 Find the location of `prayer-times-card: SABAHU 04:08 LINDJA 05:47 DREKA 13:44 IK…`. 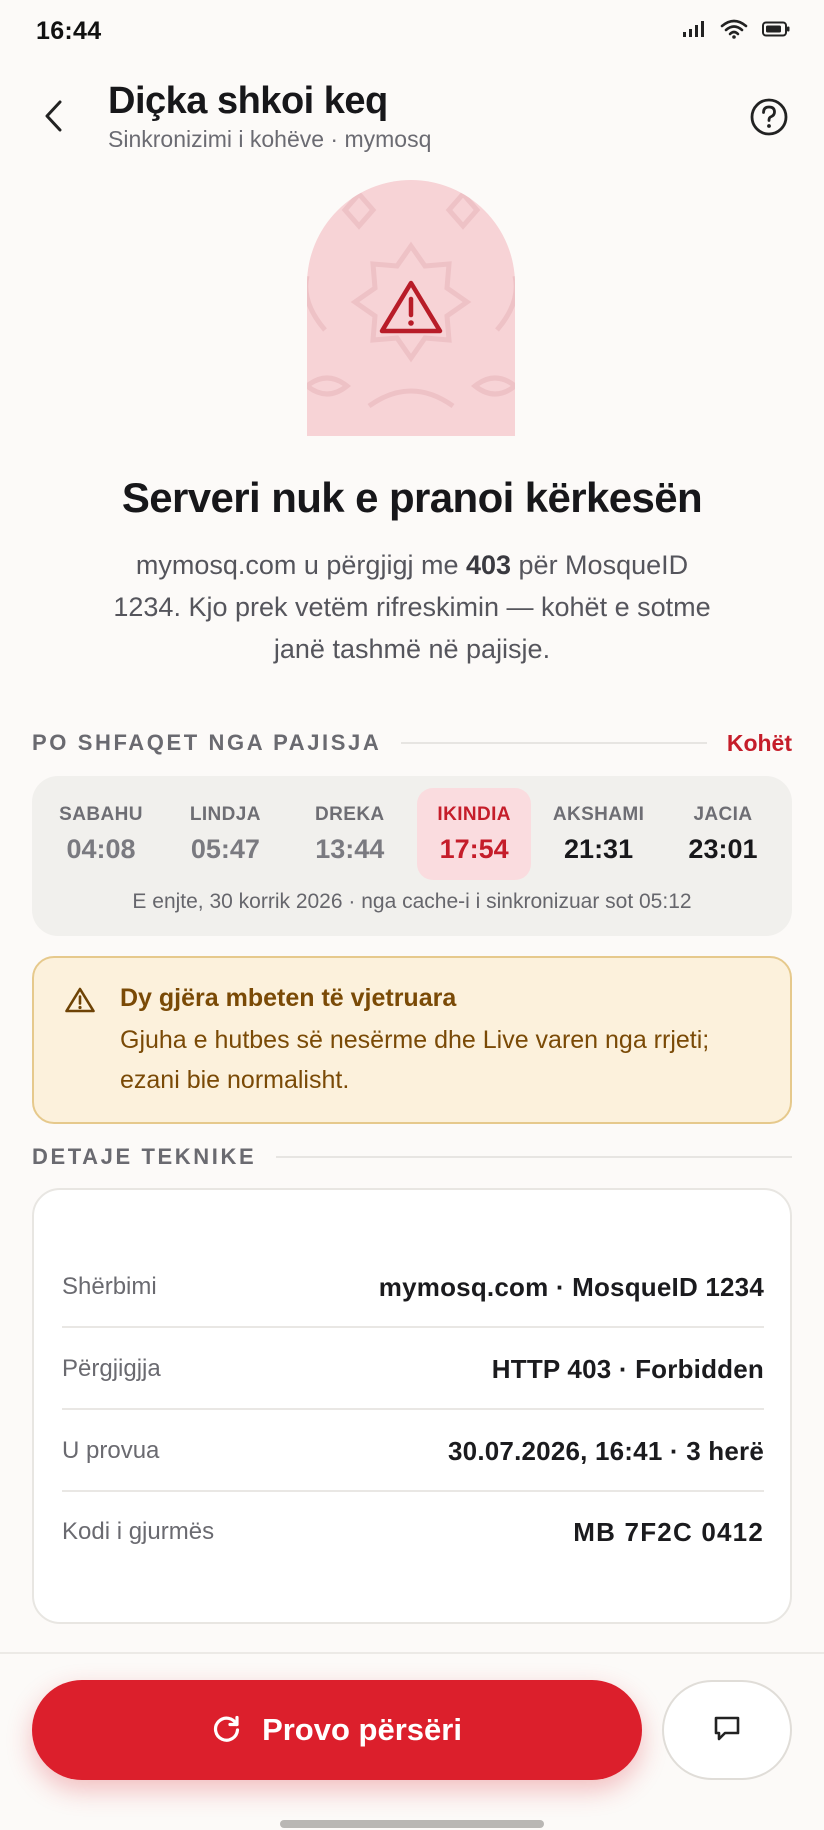

prayer-times-card: SABAHU 04:08 LINDJA 05:47 DREKA 13:44 IK… is located at coordinates (412, 856).